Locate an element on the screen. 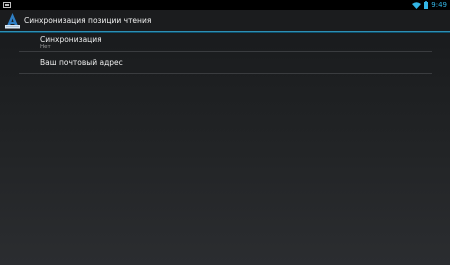 The width and height of the screenshot is (450, 265). preference-list: Синхронизация Нет Ваш почтовый адрес is located at coordinates (225, 53).